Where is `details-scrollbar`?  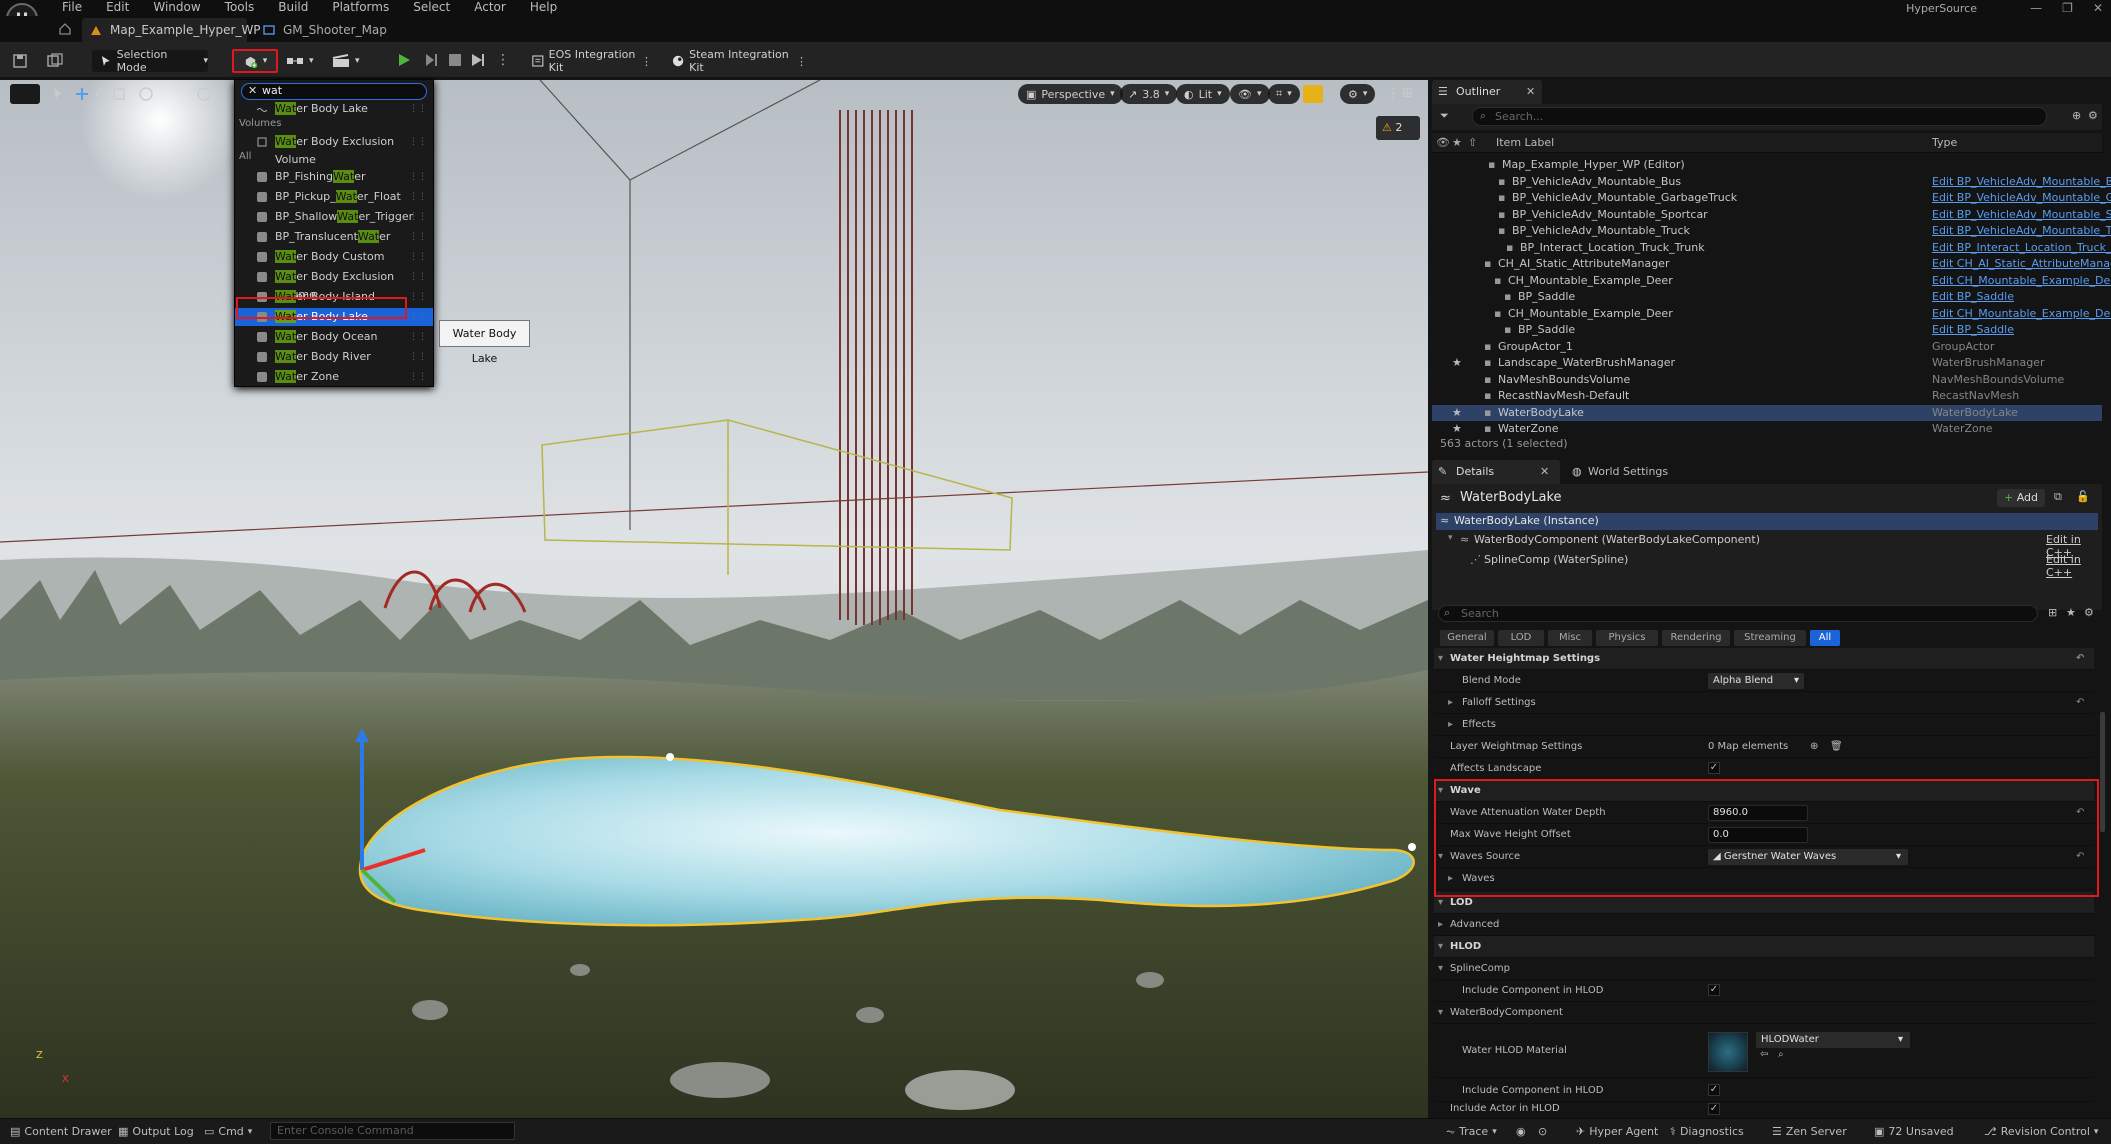 details-scrollbar is located at coordinates (2102, 772).